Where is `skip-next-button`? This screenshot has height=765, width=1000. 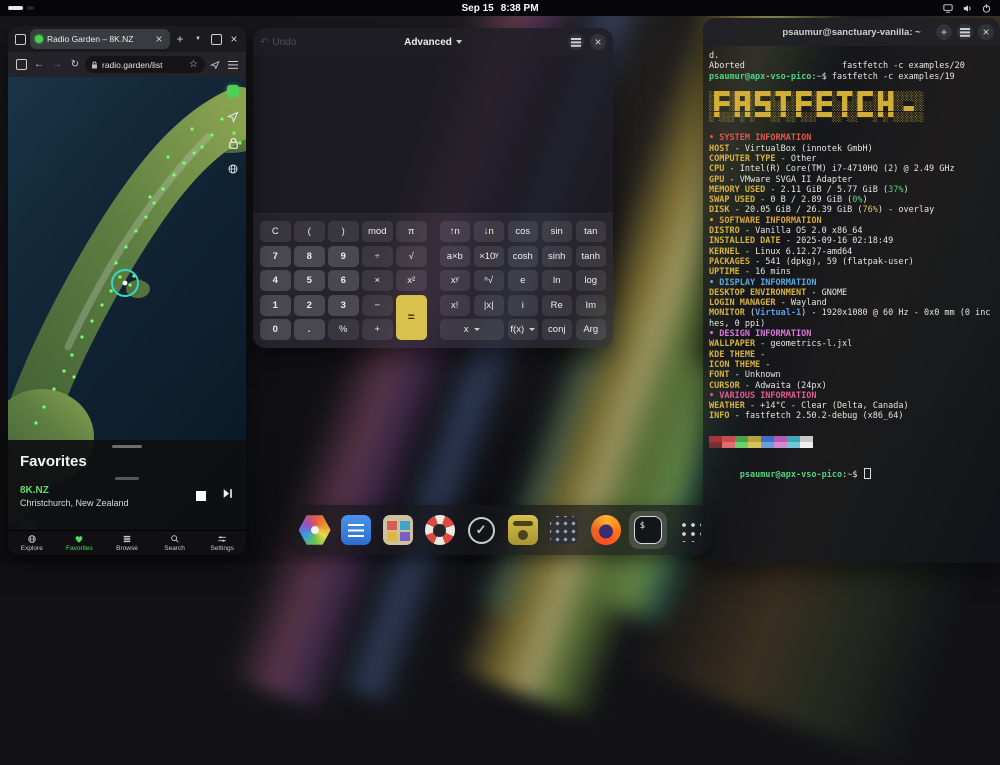 skip-next-button is located at coordinates (227, 496).